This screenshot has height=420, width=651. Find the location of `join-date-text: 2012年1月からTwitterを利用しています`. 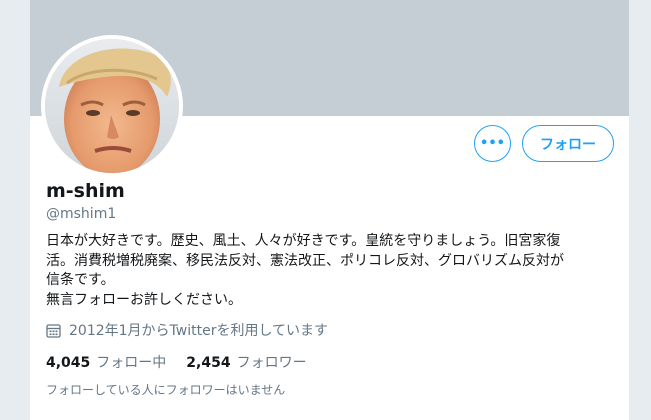

join-date-text: 2012年1月からTwitterを利用しています is located at coordinates (199, 331).